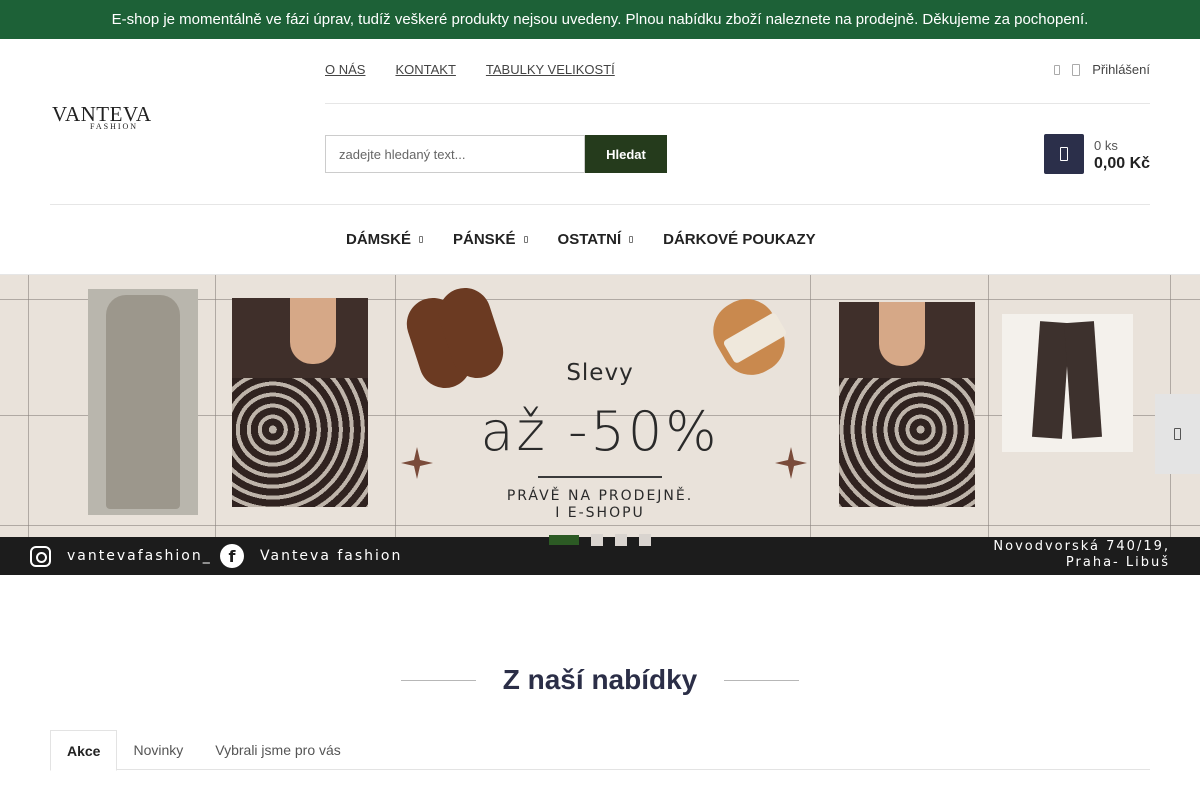 The width and height of the screenshot is (1200, 800). I want to click on main-nav: DÁMSKÉ PÁNSKÉ OSTATNÍ DÁRKOVÉ POUKAZY, so click(581, 239).